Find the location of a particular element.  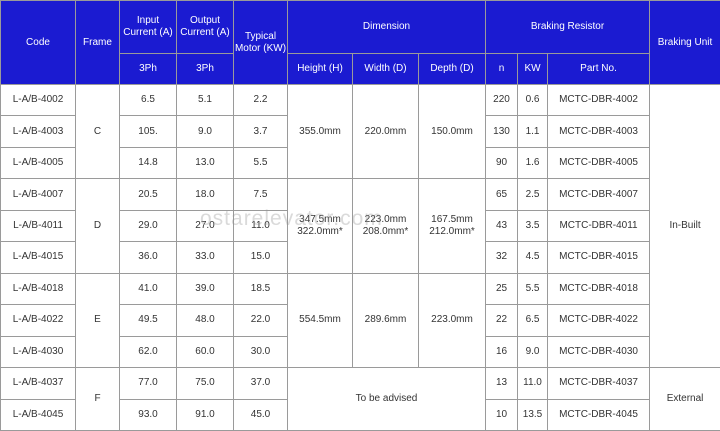

cell-height: 554.5mm is located at coordinates (320, 320).